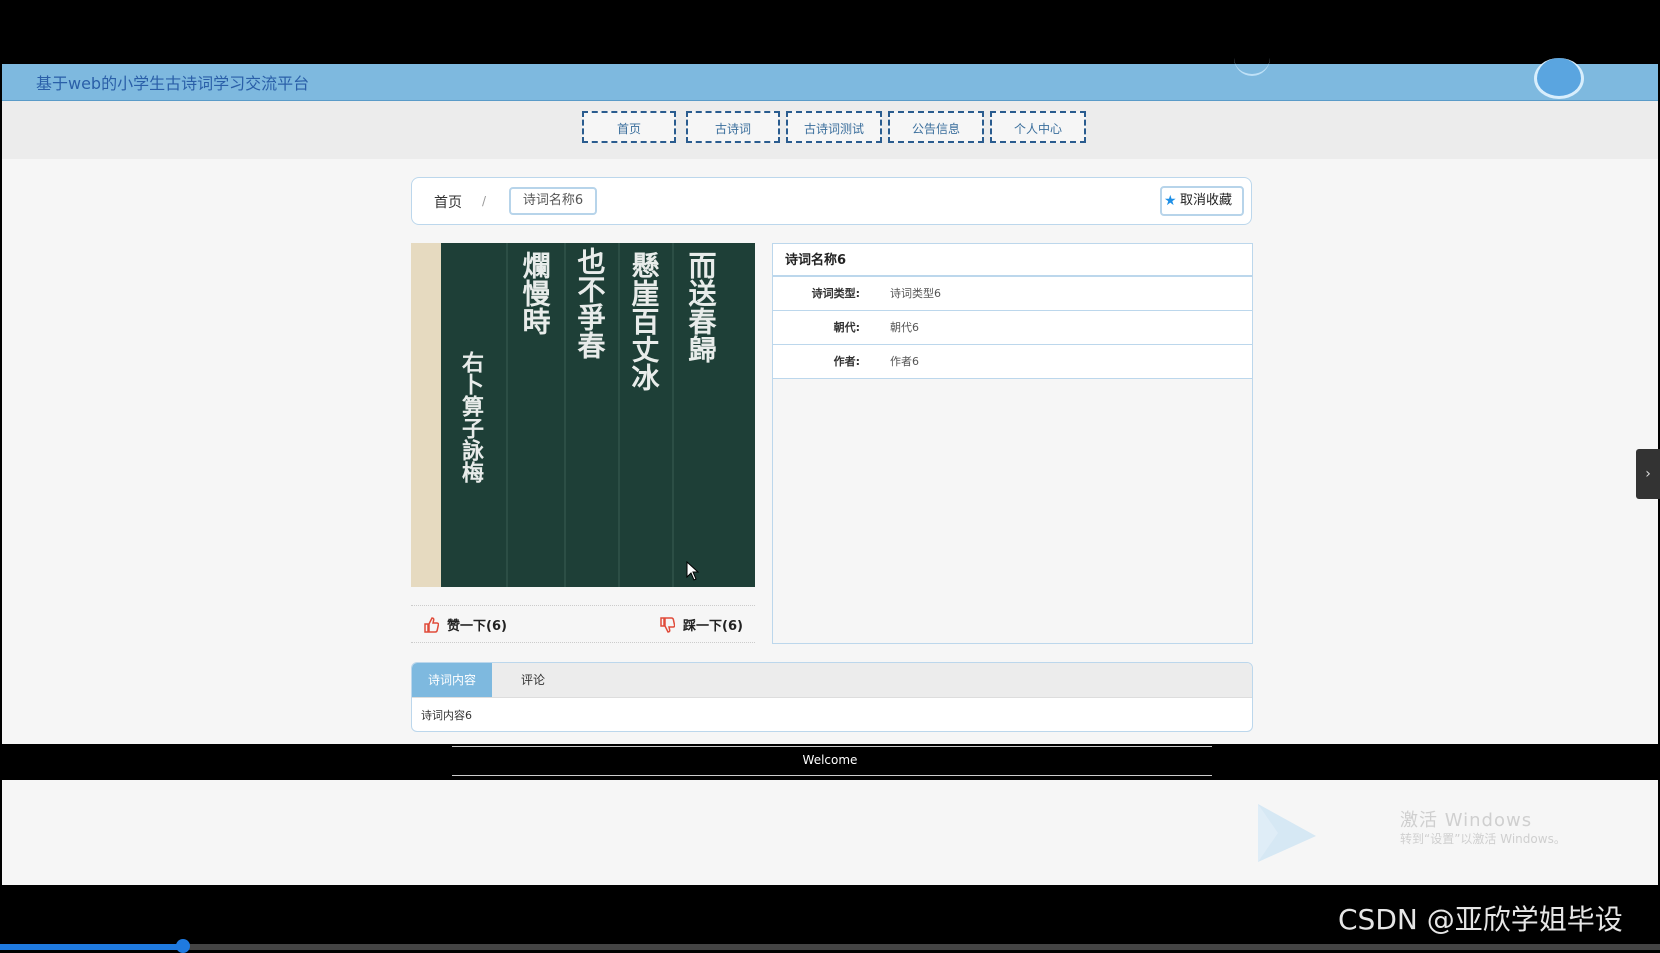 The height and width of the screenshot is (953, 1660). What do you see at coordinates (583, 624) in the screenshot?
I see `vote-bar: 赞一下(6) 踩一下(6)` at bounding box center [583, 624].